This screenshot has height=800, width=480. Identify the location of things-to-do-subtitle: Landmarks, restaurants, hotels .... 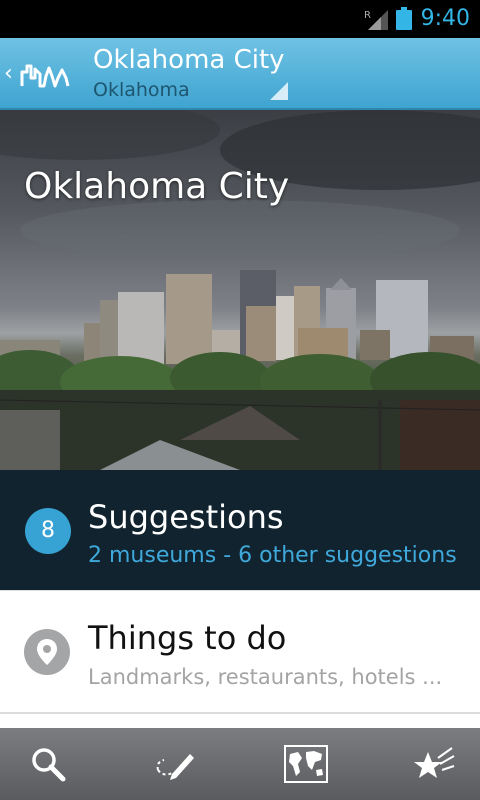
(265, 677).